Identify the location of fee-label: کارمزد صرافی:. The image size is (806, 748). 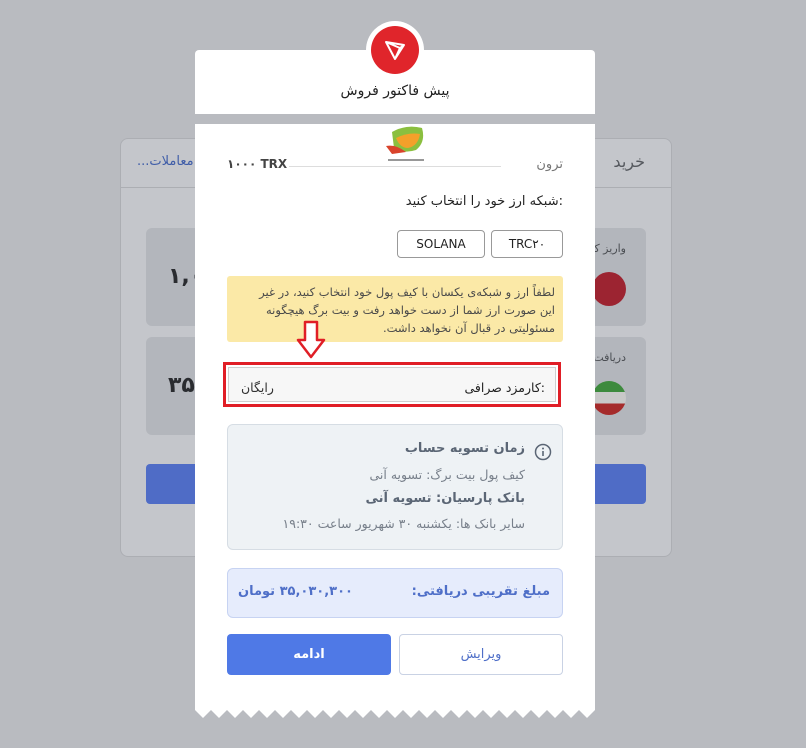
(504, 387).